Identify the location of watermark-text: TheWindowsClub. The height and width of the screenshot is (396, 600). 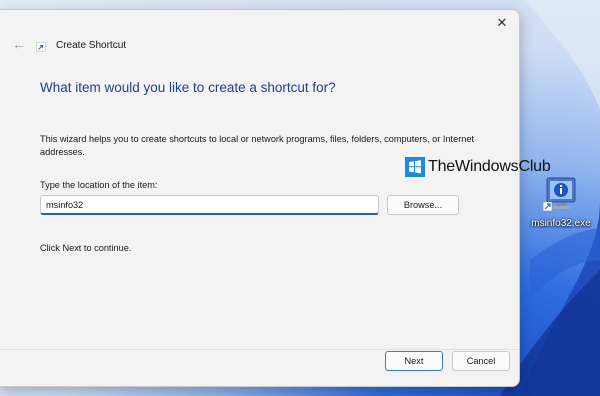
(489, 166).